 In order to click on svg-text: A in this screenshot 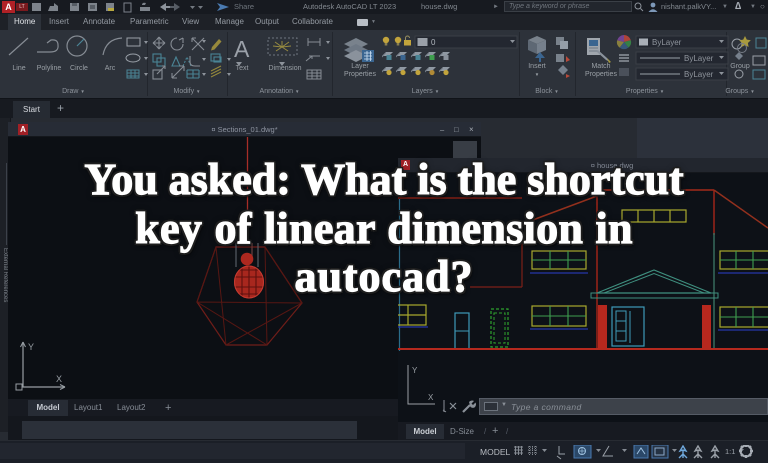, I will do `click(242, 49)`.